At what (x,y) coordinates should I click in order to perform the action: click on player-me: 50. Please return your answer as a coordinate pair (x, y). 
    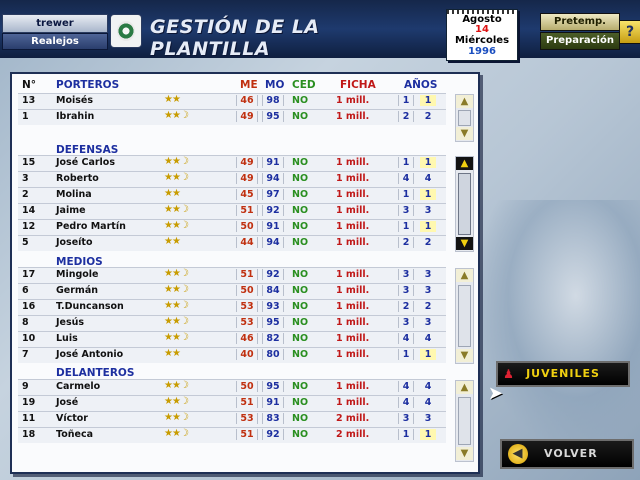
    Looking at the image, I should click on (247, 386).